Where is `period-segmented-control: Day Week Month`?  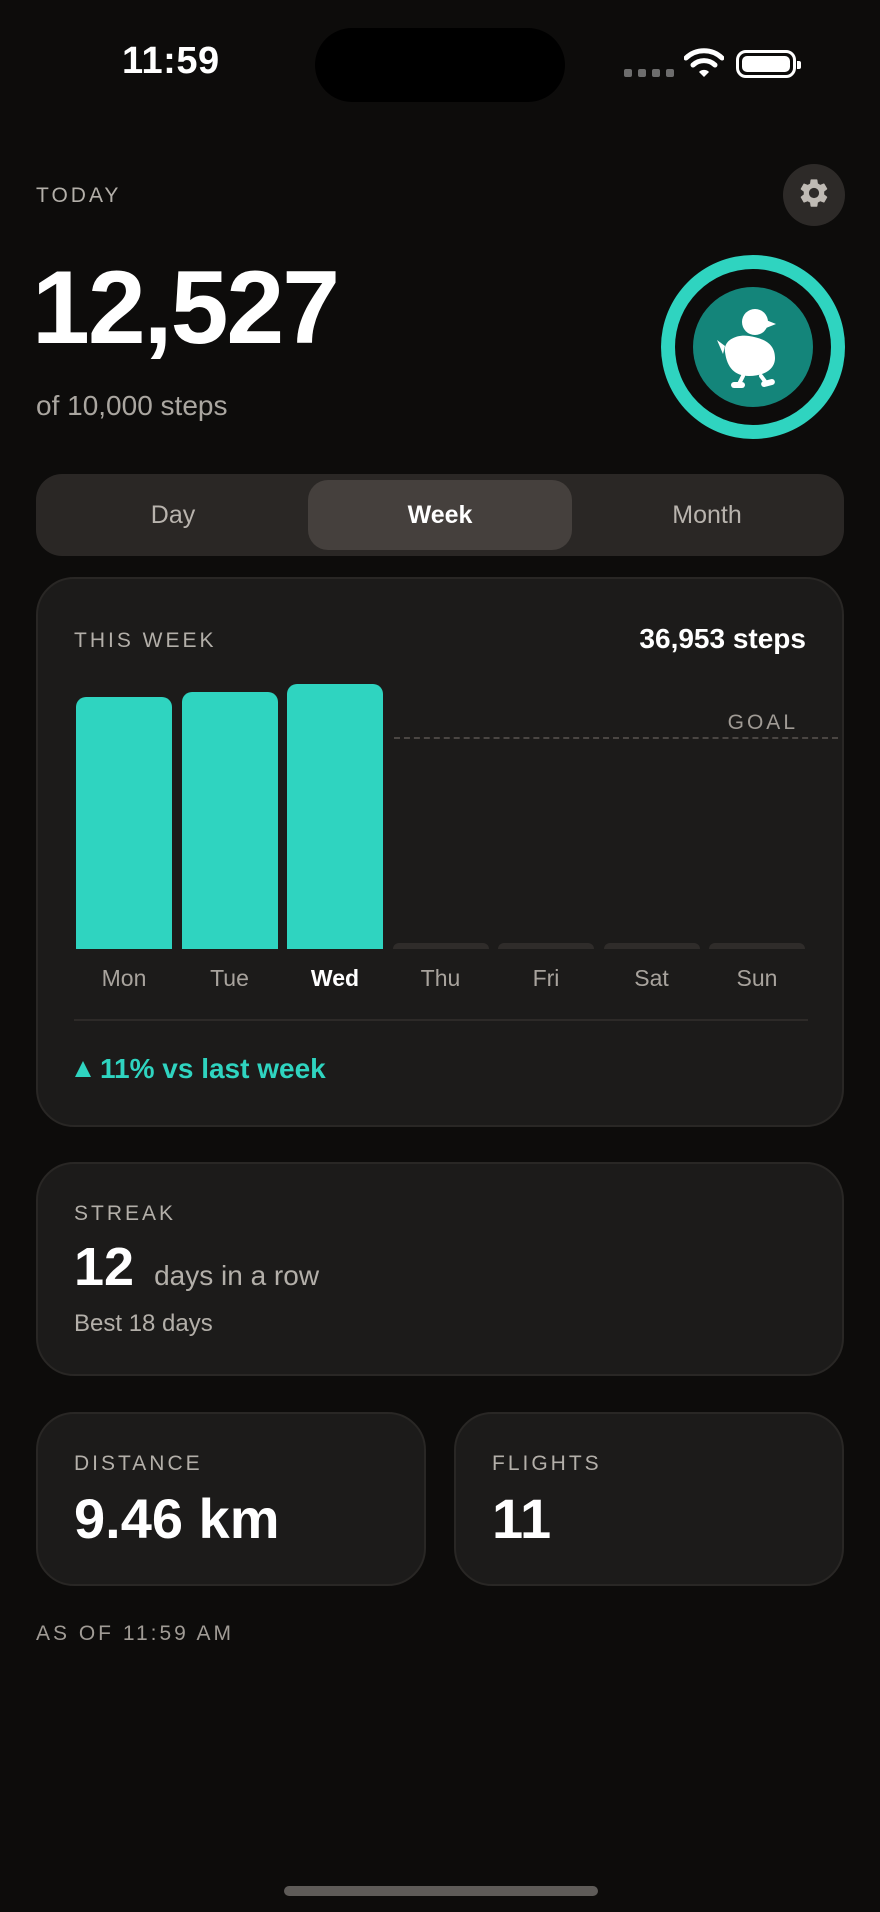 period-segmented-control: Day Week Month is located at coordinates (440, 515).